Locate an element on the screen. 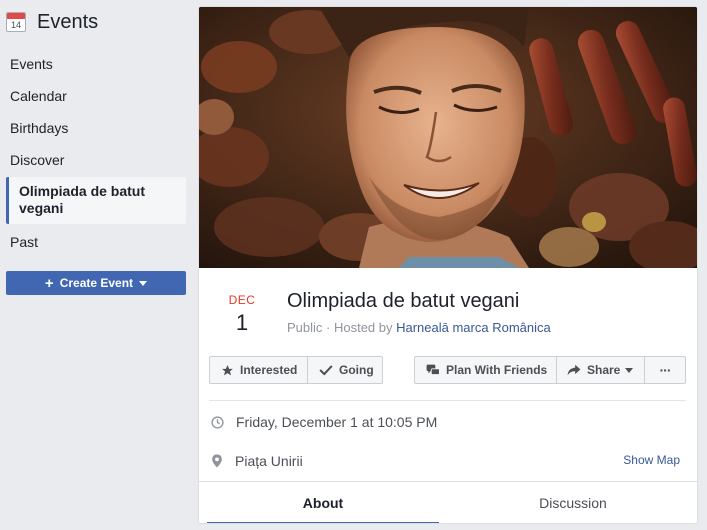 The height and width of the screenshot is (530, 707). event-host-link: Harnealā marca Românica is located at coordinates (473, 327).